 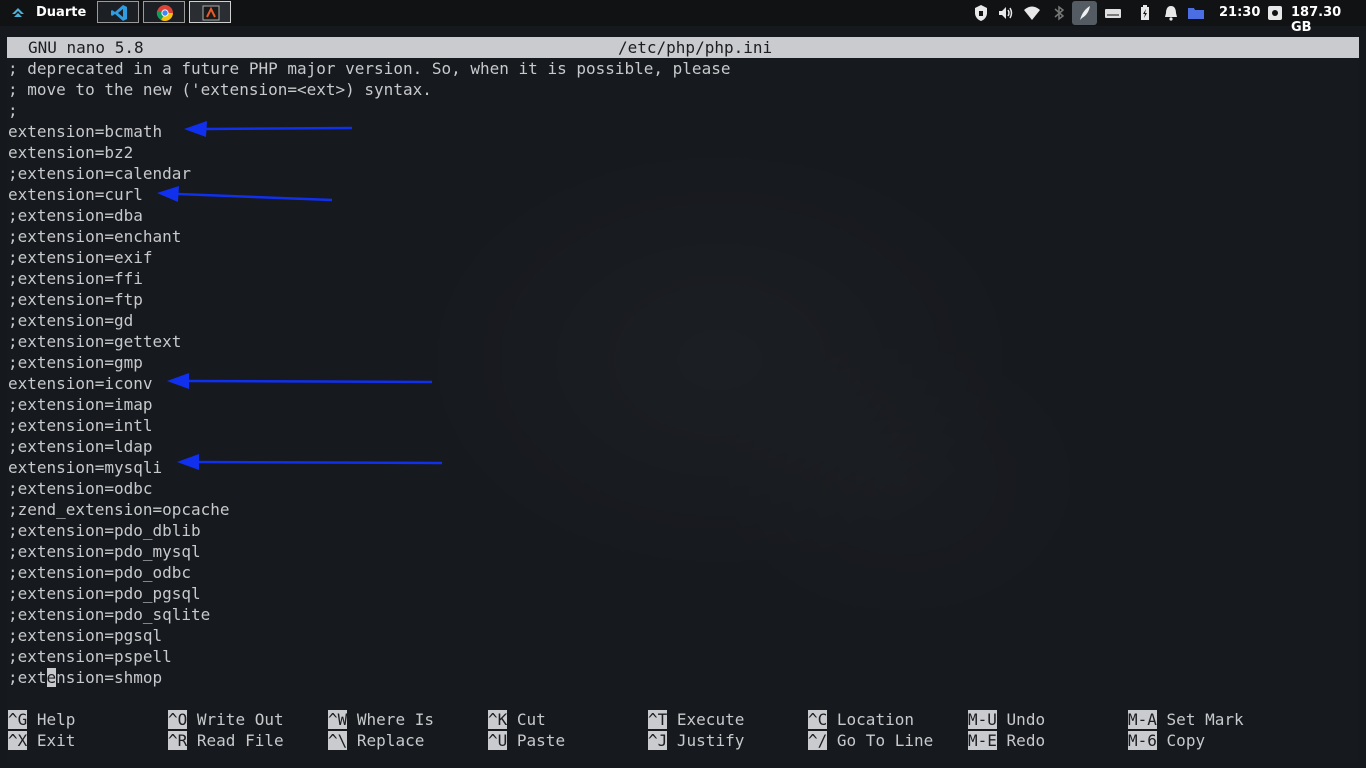 I want to click on shortcut-key: ^W, so click(x=338, y=719).